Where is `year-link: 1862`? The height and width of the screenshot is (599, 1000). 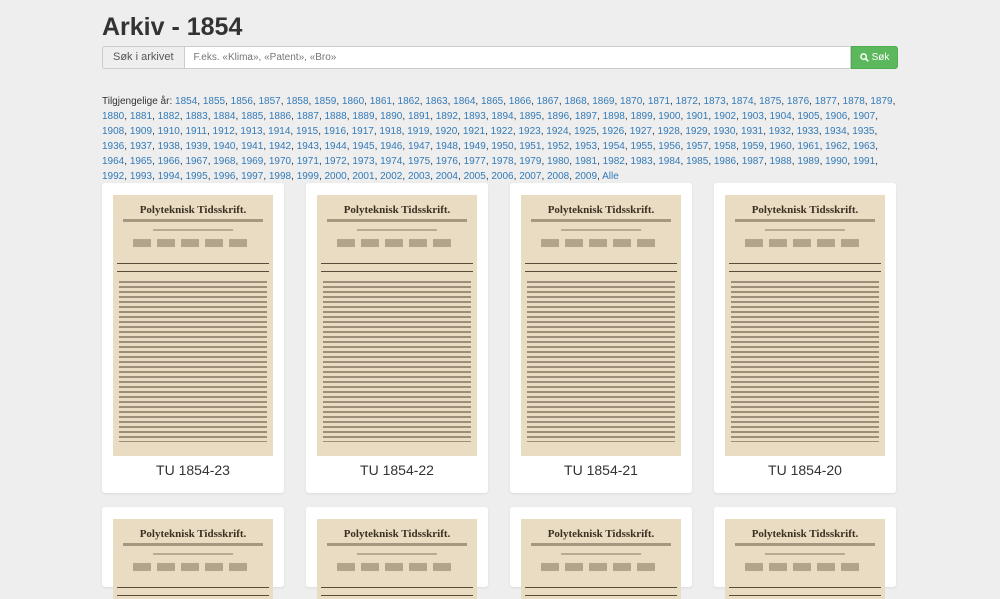
year-link: 1862 is located at coordinates (409, 101).